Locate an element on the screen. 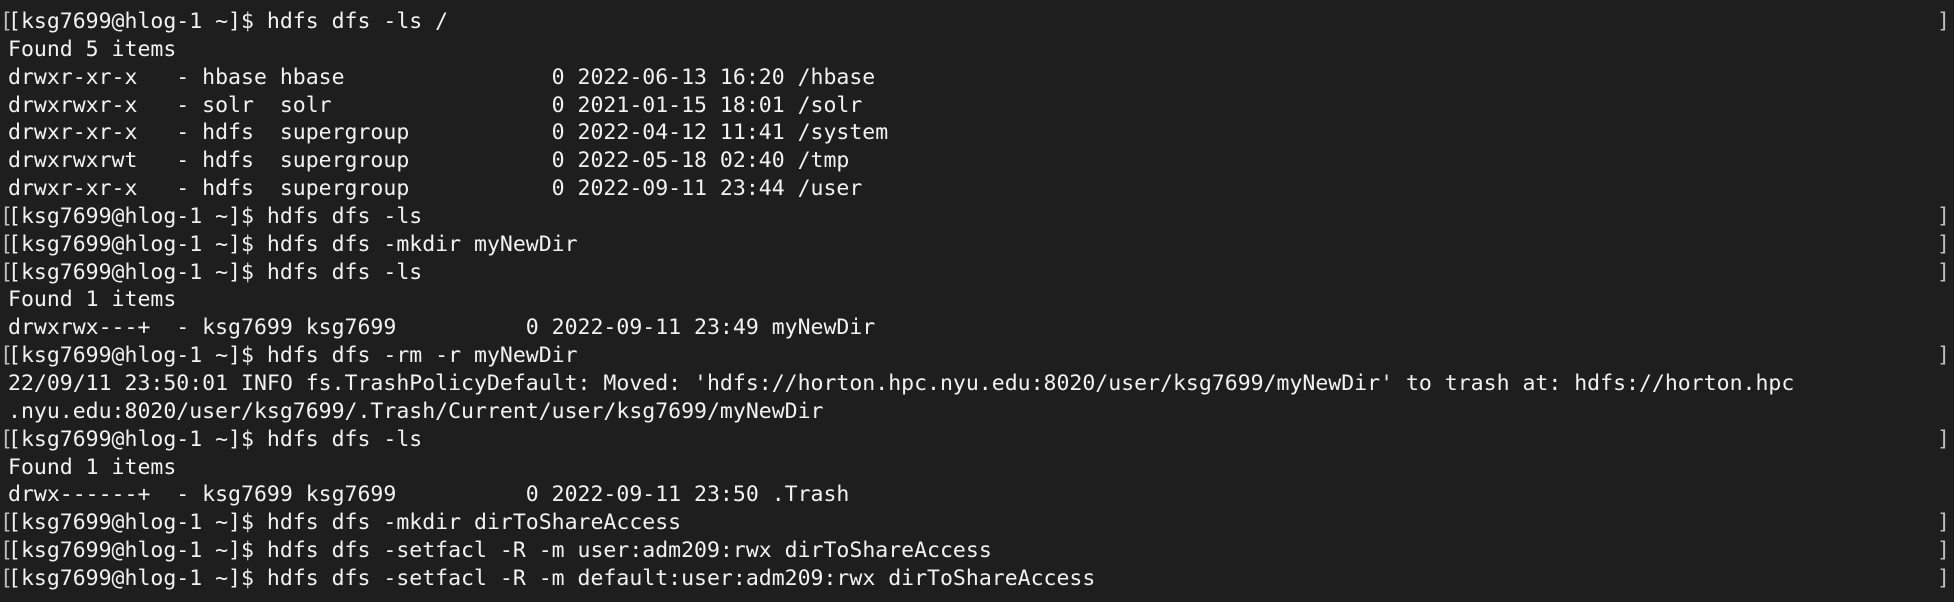 Image resolution: width=1954 pixels, height=602 pixels. command-text: hdfs dfs -rm -r myNewDir is located at coordinates (422, 356).